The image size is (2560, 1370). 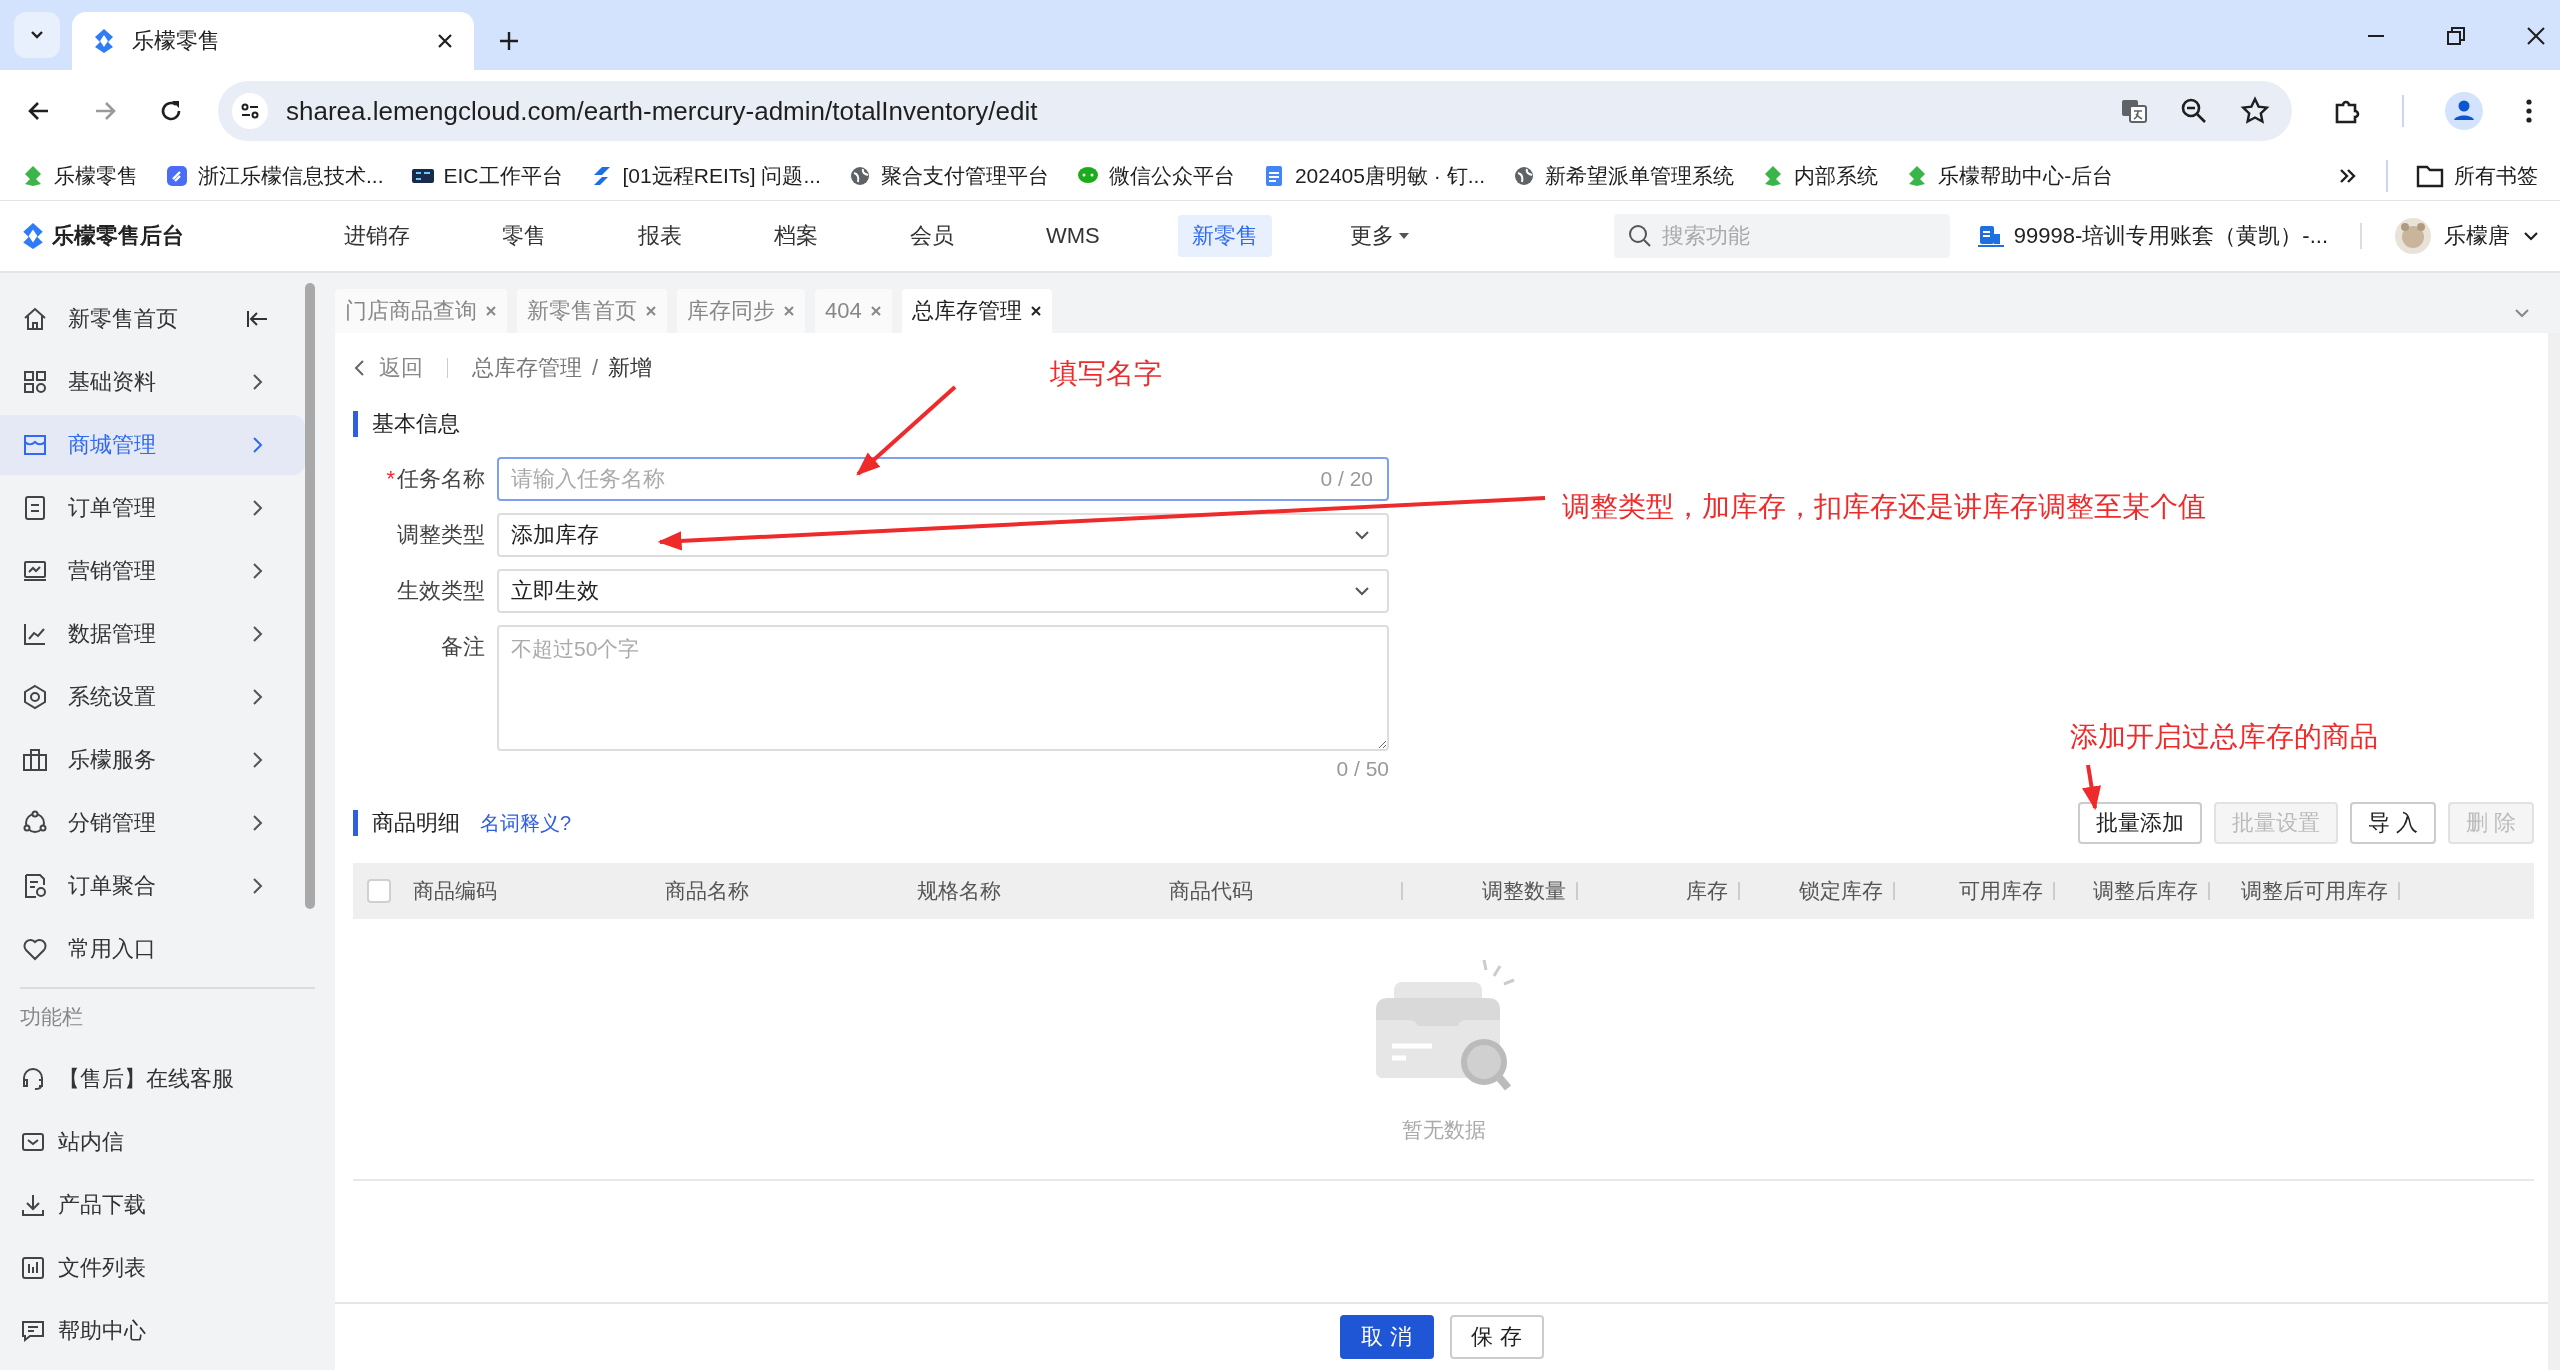 What do you see at coordinates (152, 1268) in the screenshot?
I see `tool-item: 文件列表` at bounding box center [152, 1268].